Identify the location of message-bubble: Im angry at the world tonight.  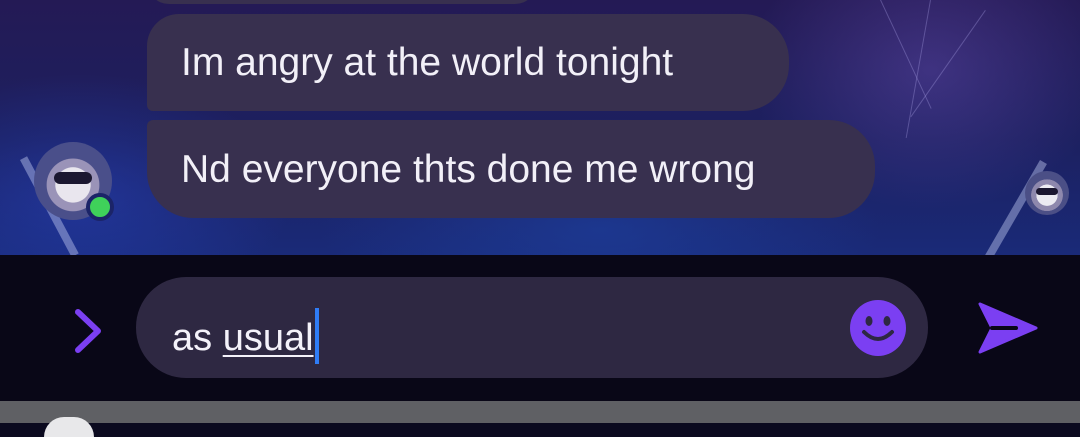
(468, 62).